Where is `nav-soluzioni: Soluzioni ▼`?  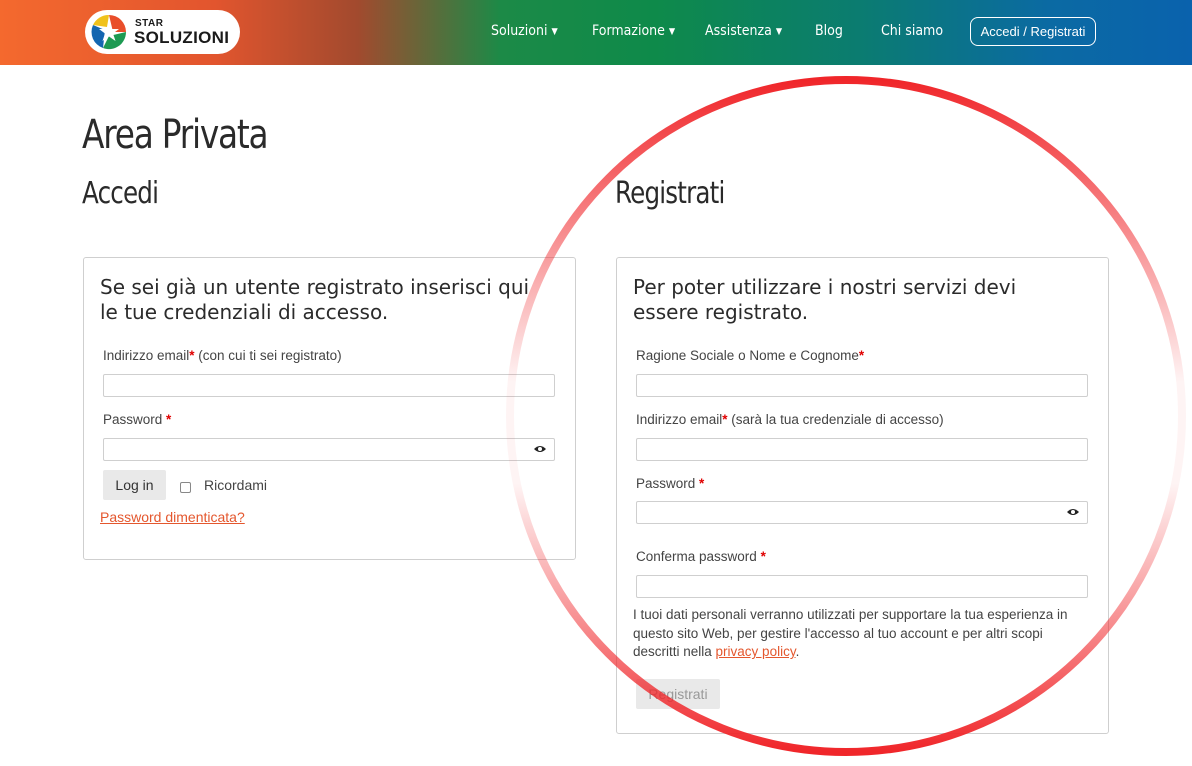
nav-soluzioni: Soluzioni ▼ is located at coordinates (524, 31).